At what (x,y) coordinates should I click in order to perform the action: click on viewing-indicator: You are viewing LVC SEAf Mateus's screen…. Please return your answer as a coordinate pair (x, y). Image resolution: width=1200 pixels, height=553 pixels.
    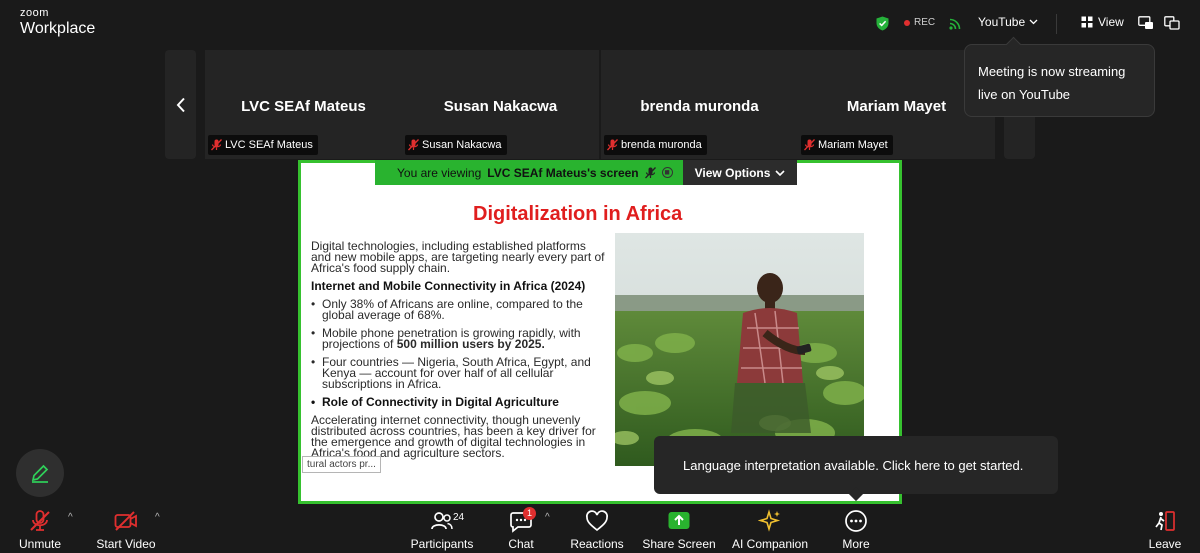
    Looking at the image, I should click on (529, 172).